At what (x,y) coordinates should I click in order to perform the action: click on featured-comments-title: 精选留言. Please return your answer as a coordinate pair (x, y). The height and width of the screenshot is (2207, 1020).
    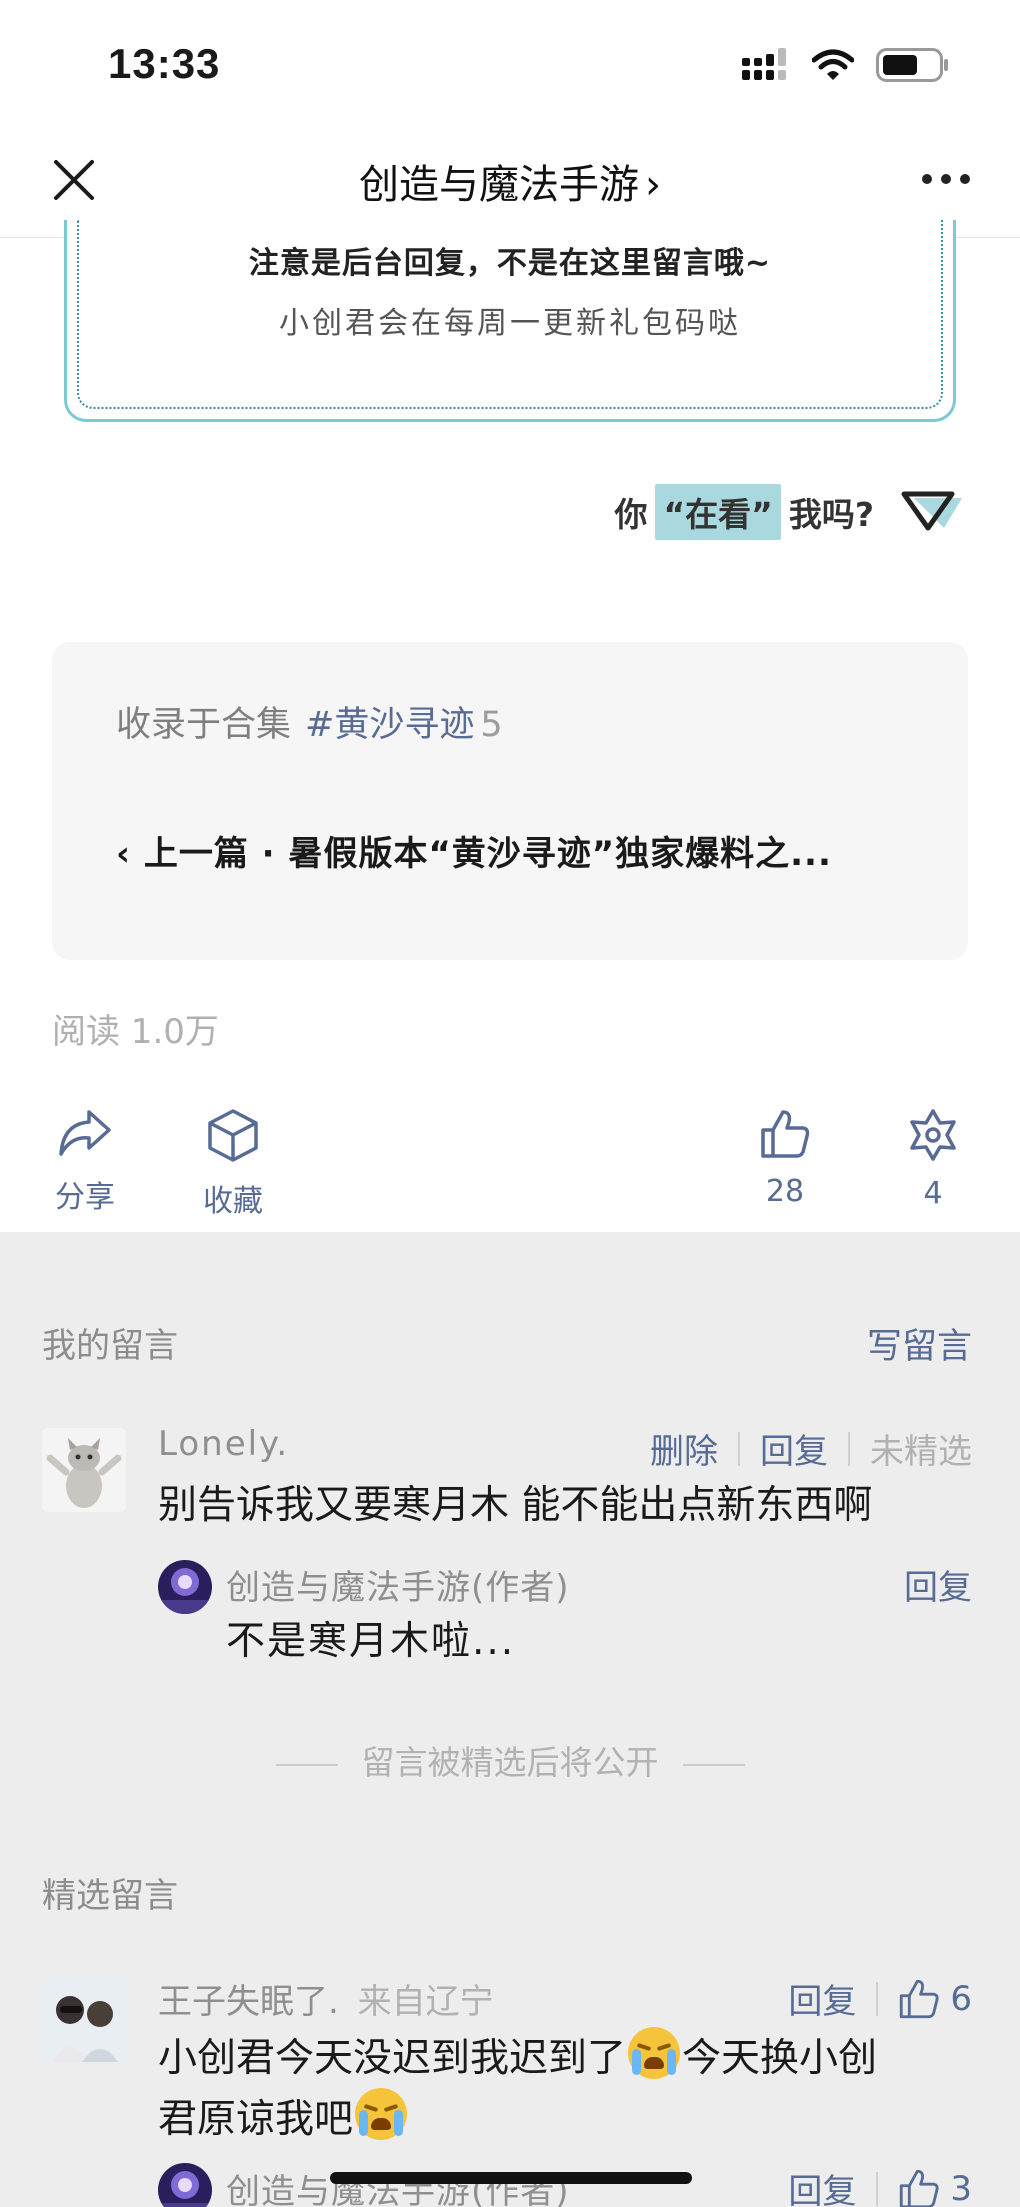
    Looking at the image, I should click on (110, 1896).